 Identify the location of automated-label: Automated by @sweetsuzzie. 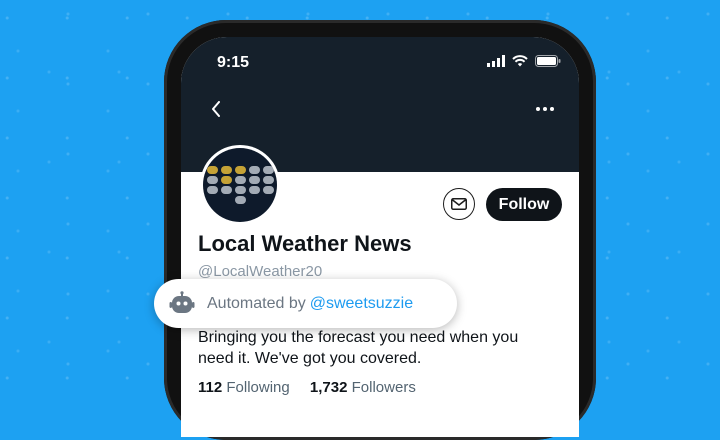
(310, 304).